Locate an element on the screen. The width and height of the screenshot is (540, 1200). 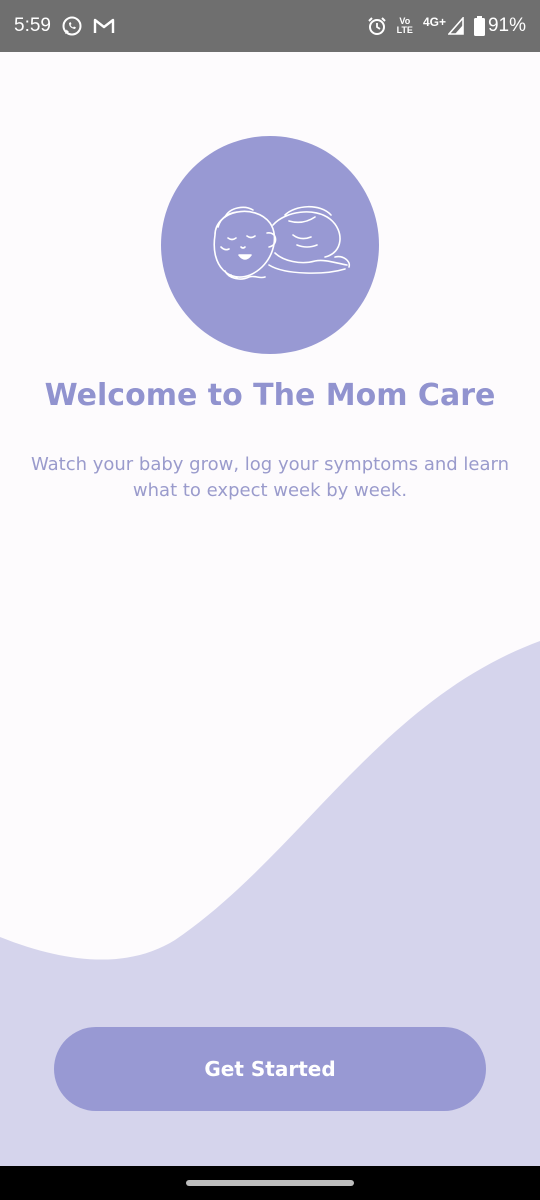
gesture-handle is located at coordinates (270, 1183).